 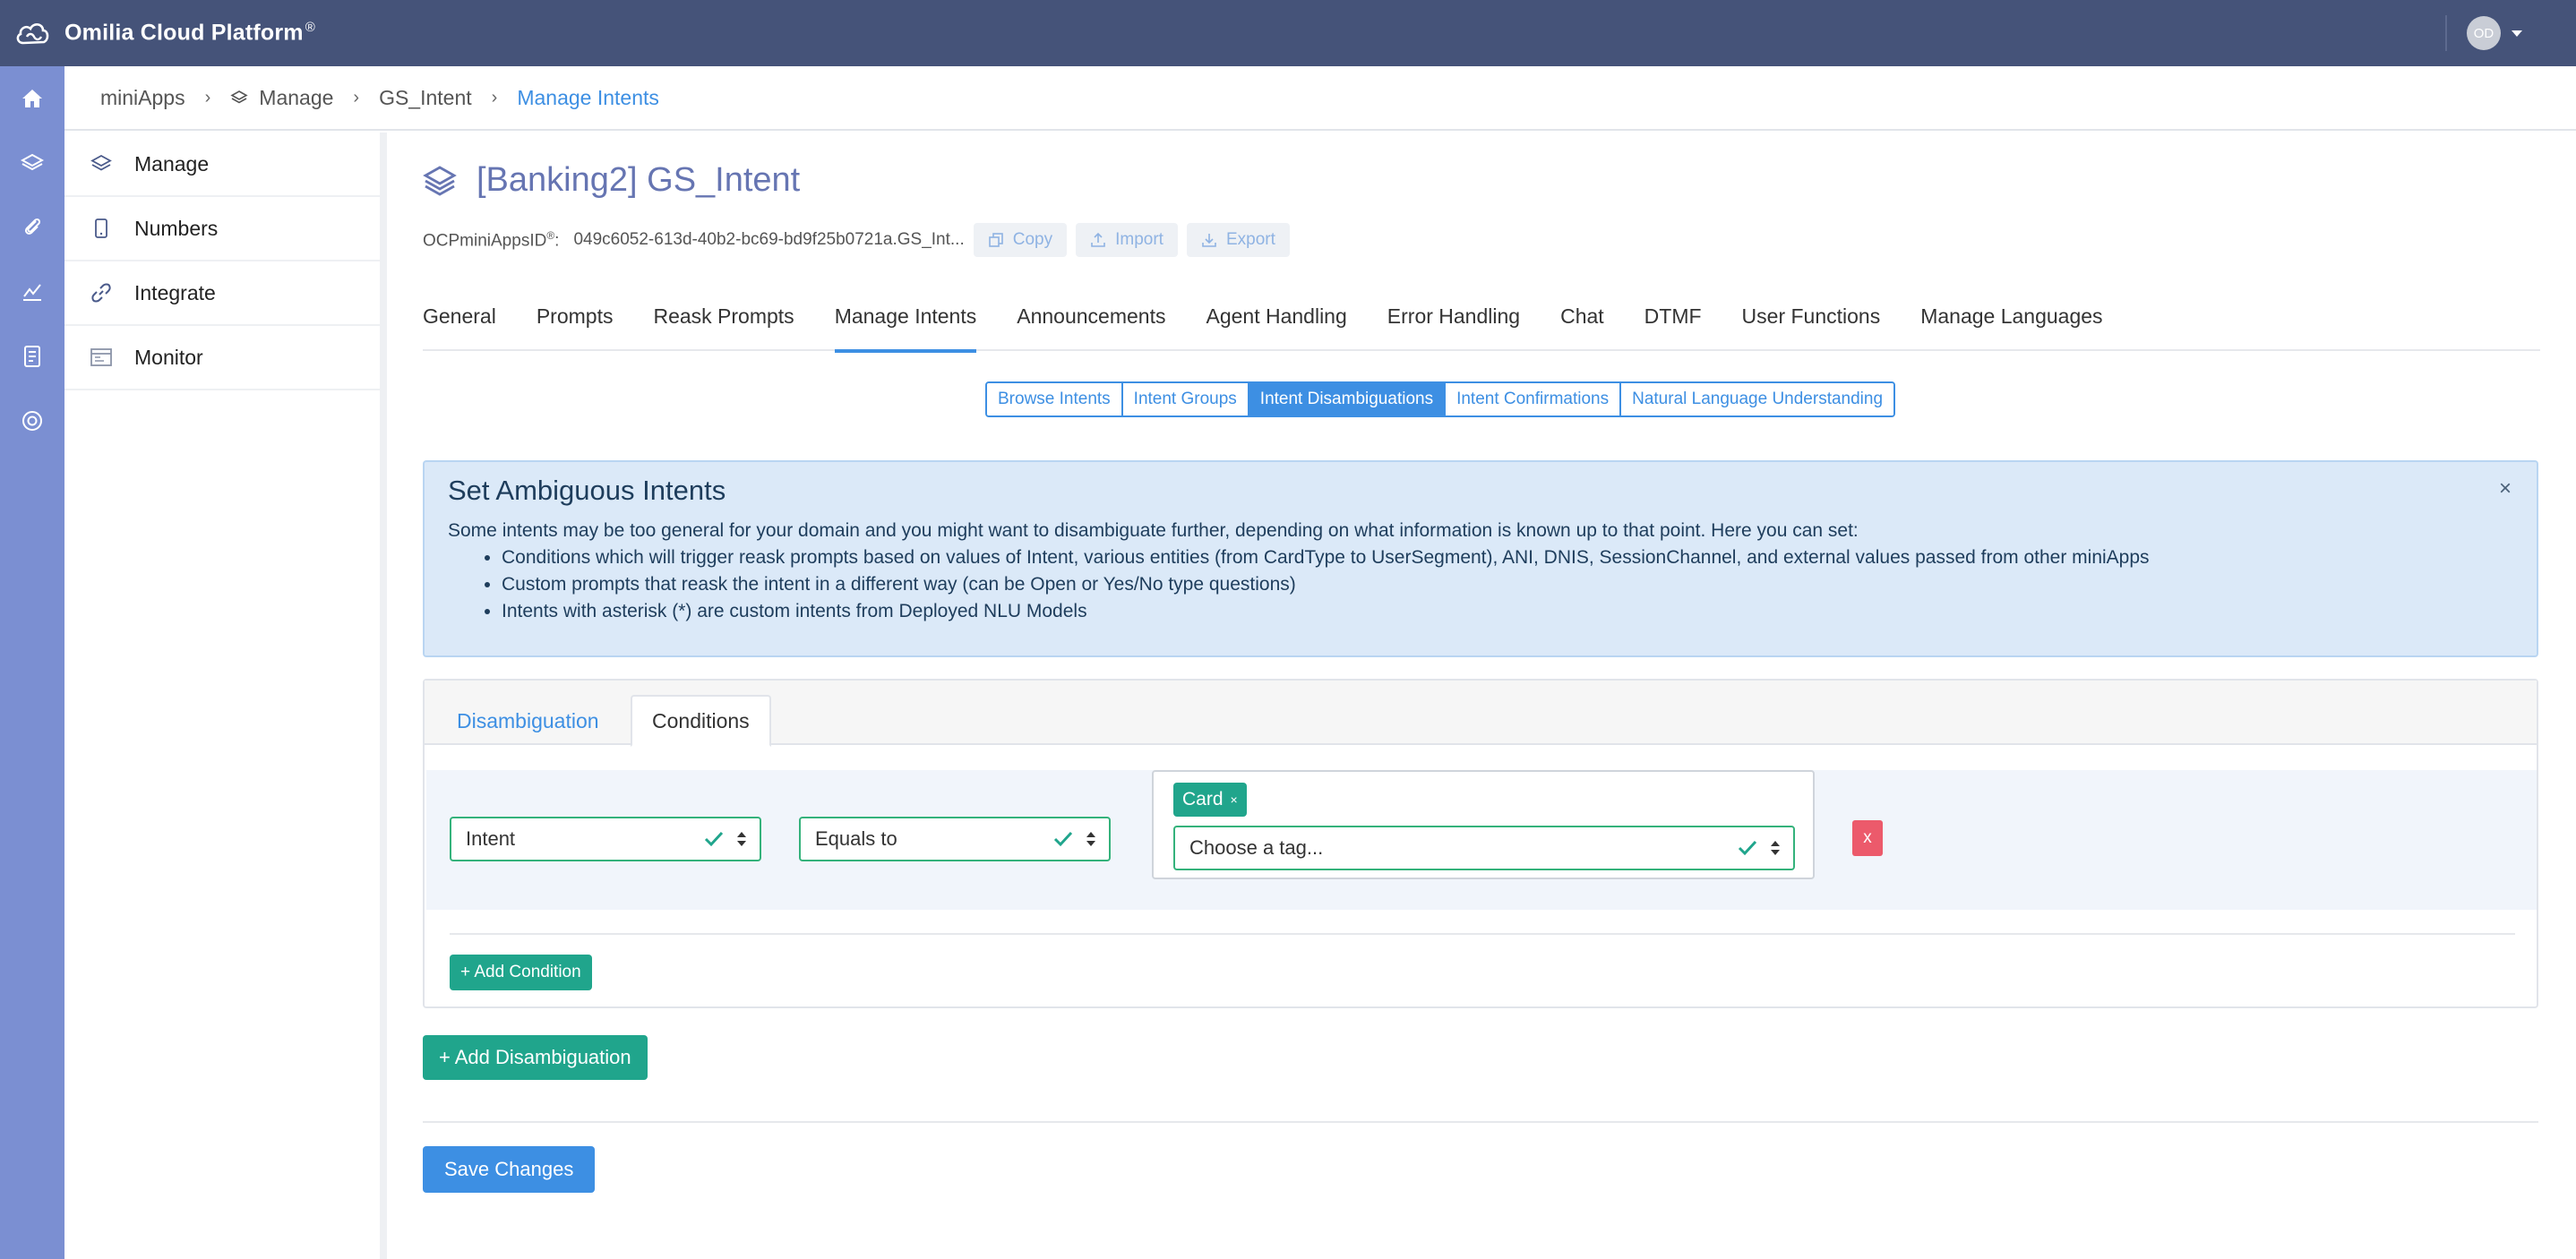 I want to click on home-icon, so click(x=32, y=98).